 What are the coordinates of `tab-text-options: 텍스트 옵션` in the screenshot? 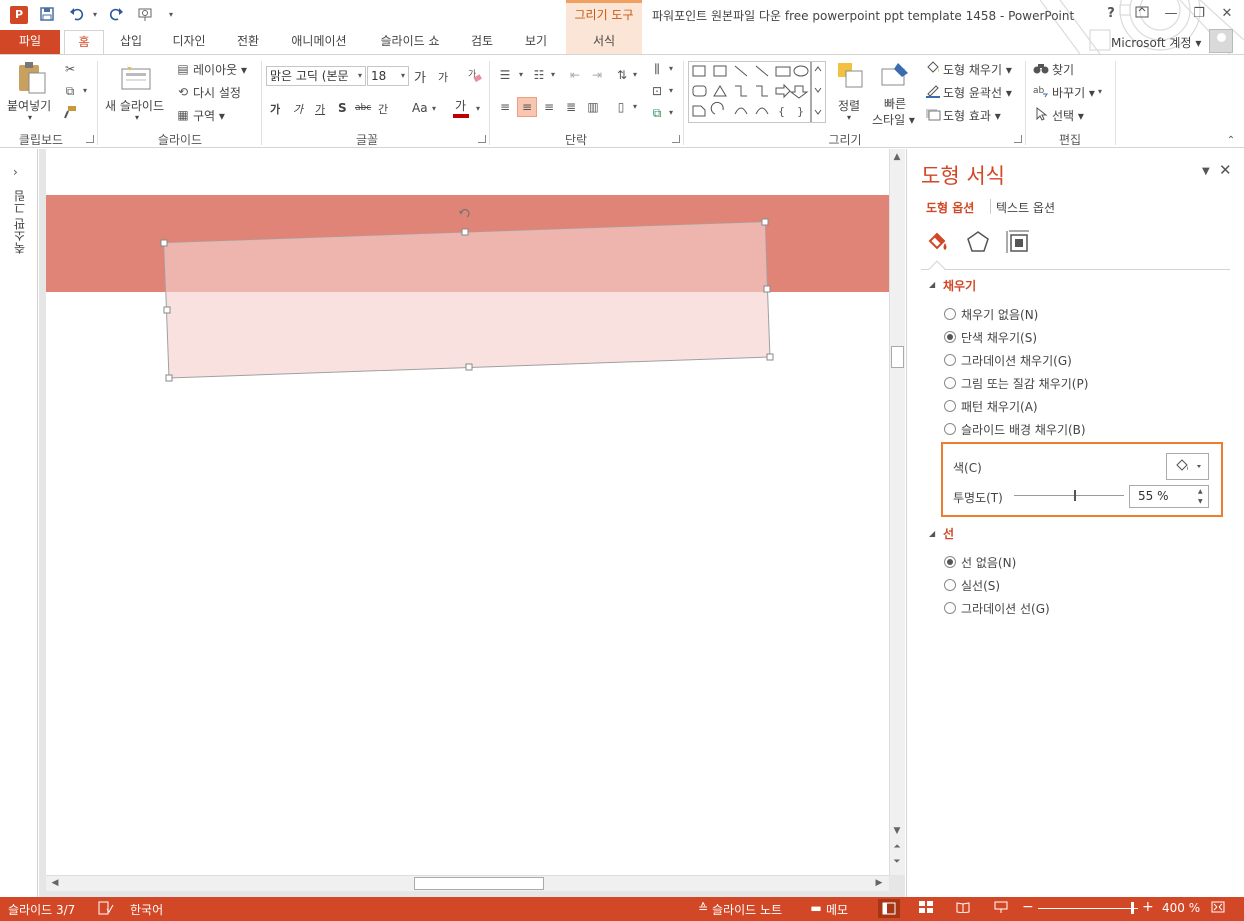 It's located at (1025, 207).